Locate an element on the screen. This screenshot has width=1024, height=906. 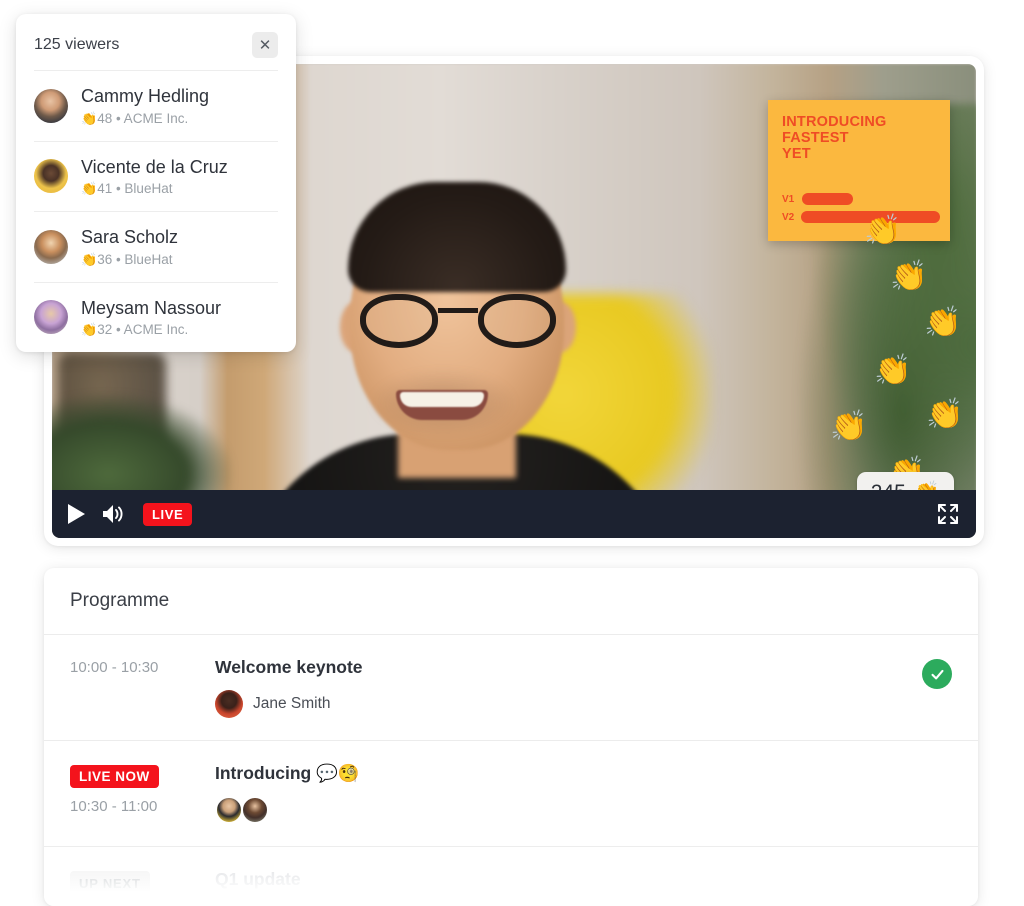
programme-row: LIVE NOW 10:30 - 11:00 Introducing 💬🧐 is located at coordinates (511, 794).